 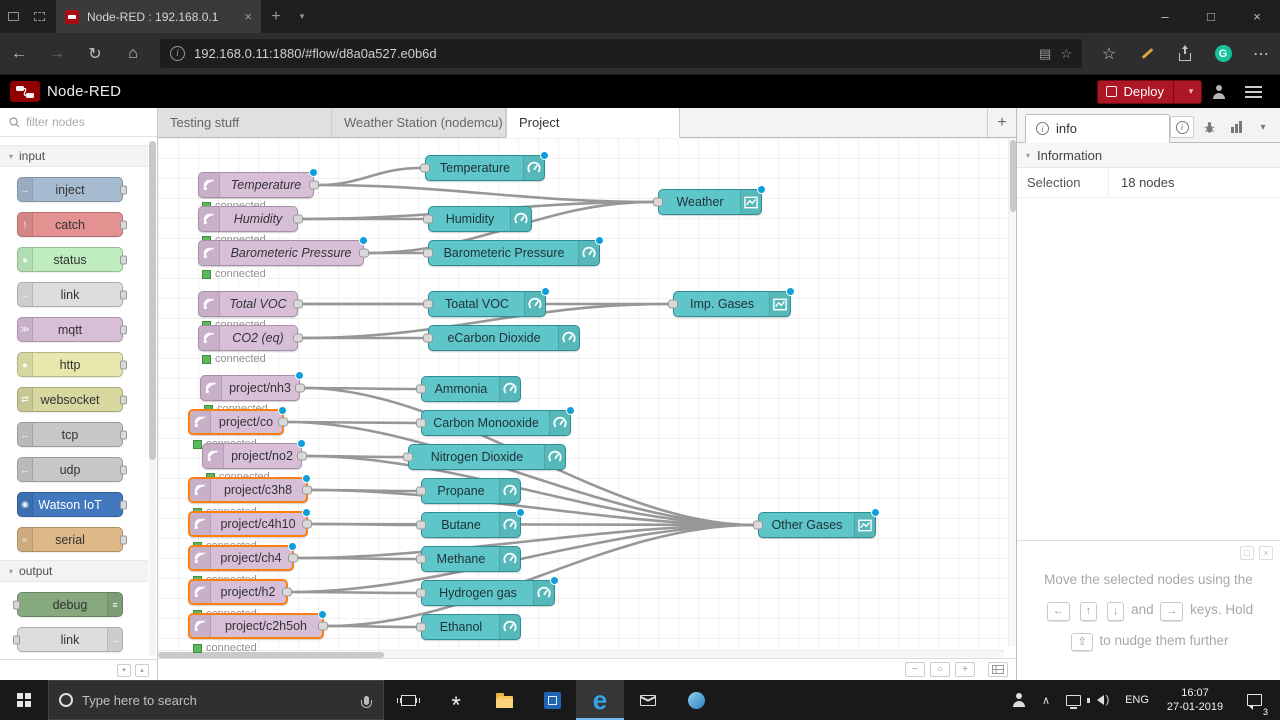 I want to click on palette-node-http: ● http, so click(x=72, y=364).